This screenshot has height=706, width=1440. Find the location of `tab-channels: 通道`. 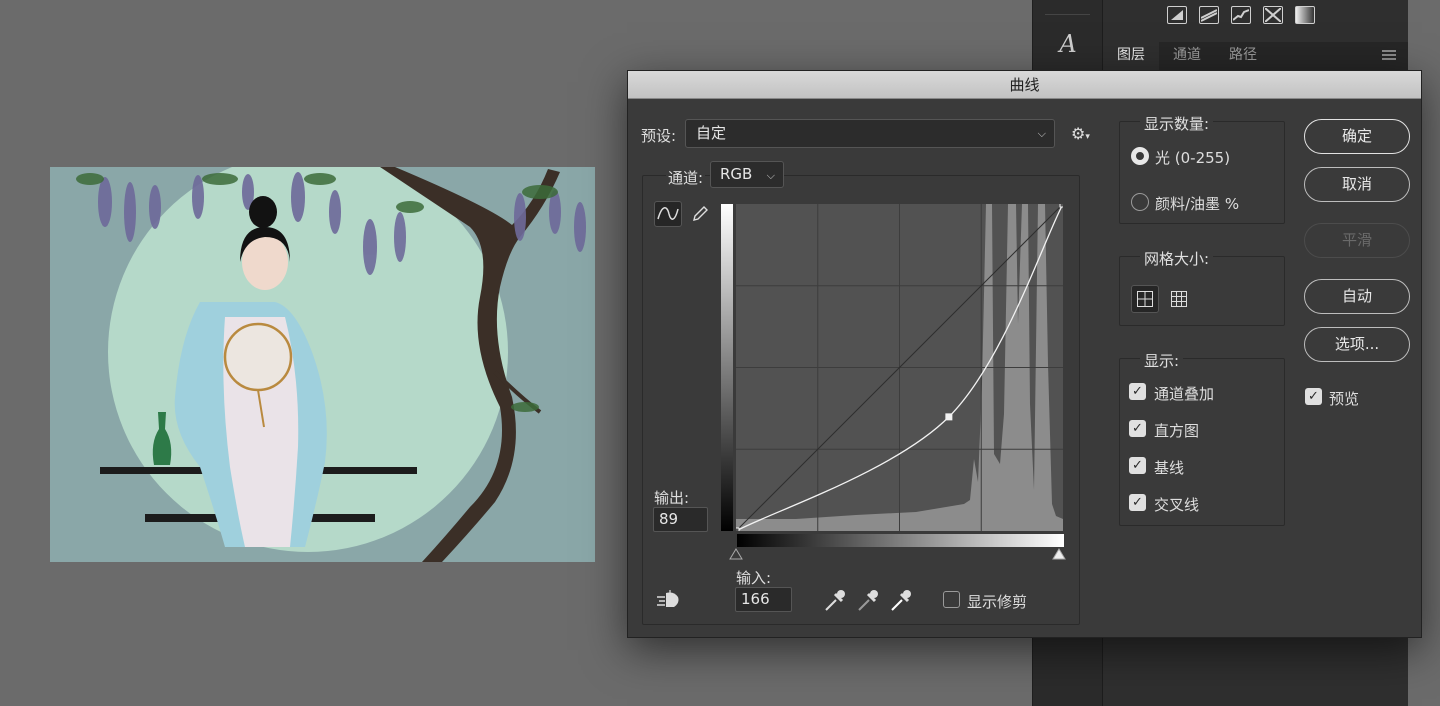

tab-channels: 通道 is located at coordinates (1187, 57).